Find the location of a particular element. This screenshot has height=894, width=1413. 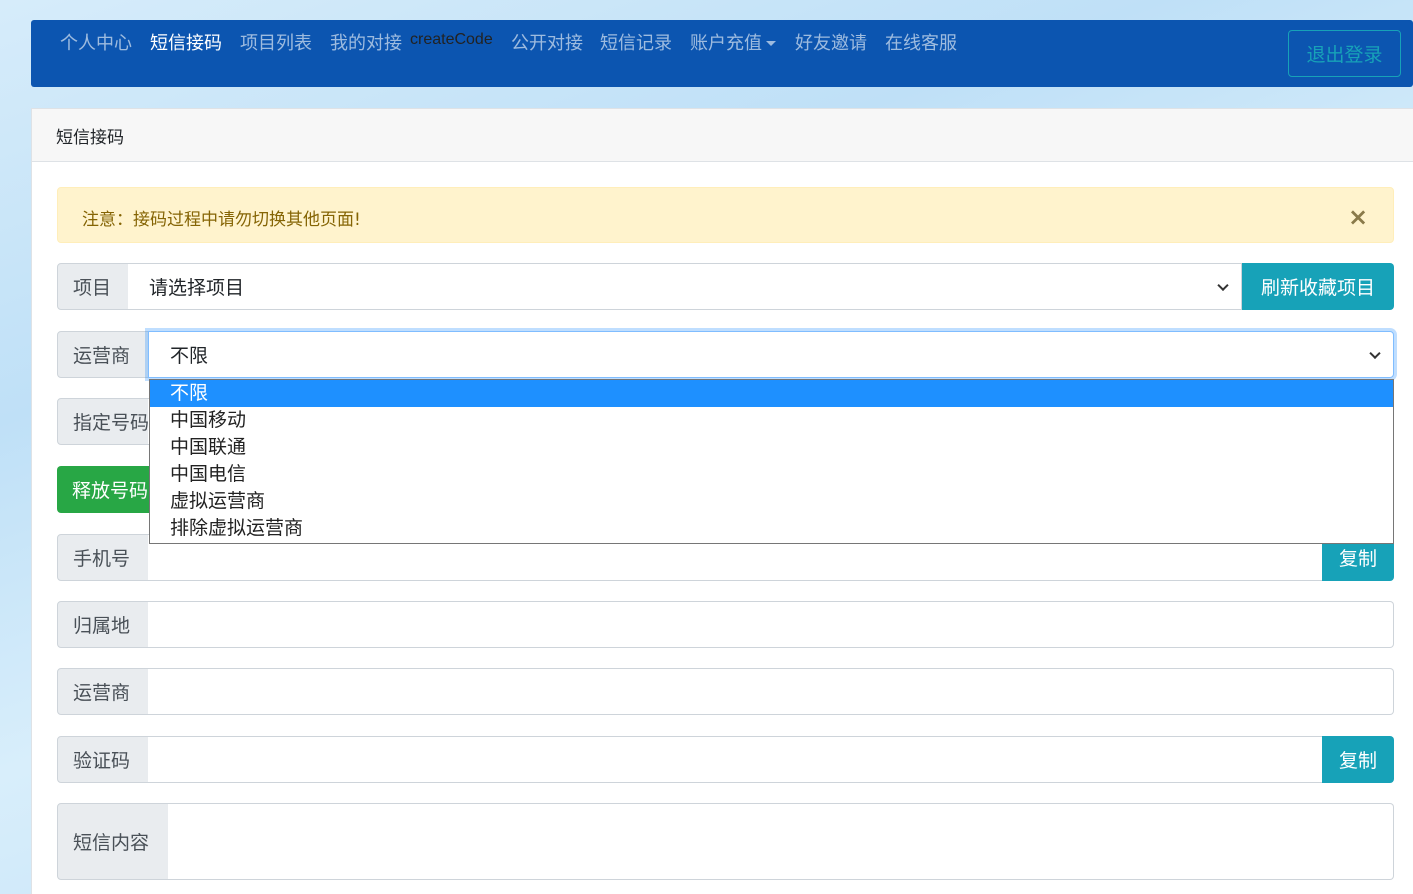

carrier-option: 中国联通 is located at coordinates (771, 447).